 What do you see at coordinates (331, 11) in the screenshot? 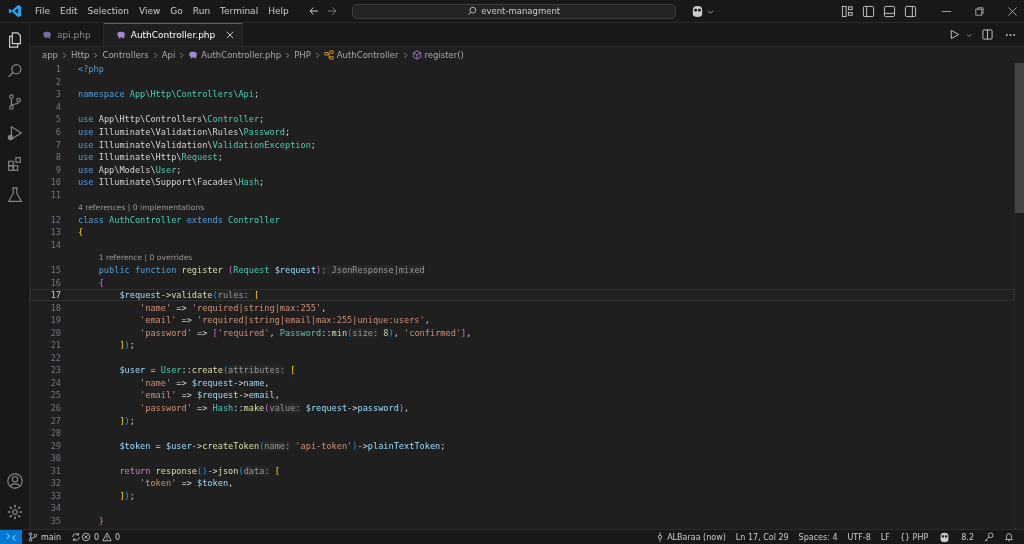
I see `forward-arrow-icon` at bounding box center [331, 11].